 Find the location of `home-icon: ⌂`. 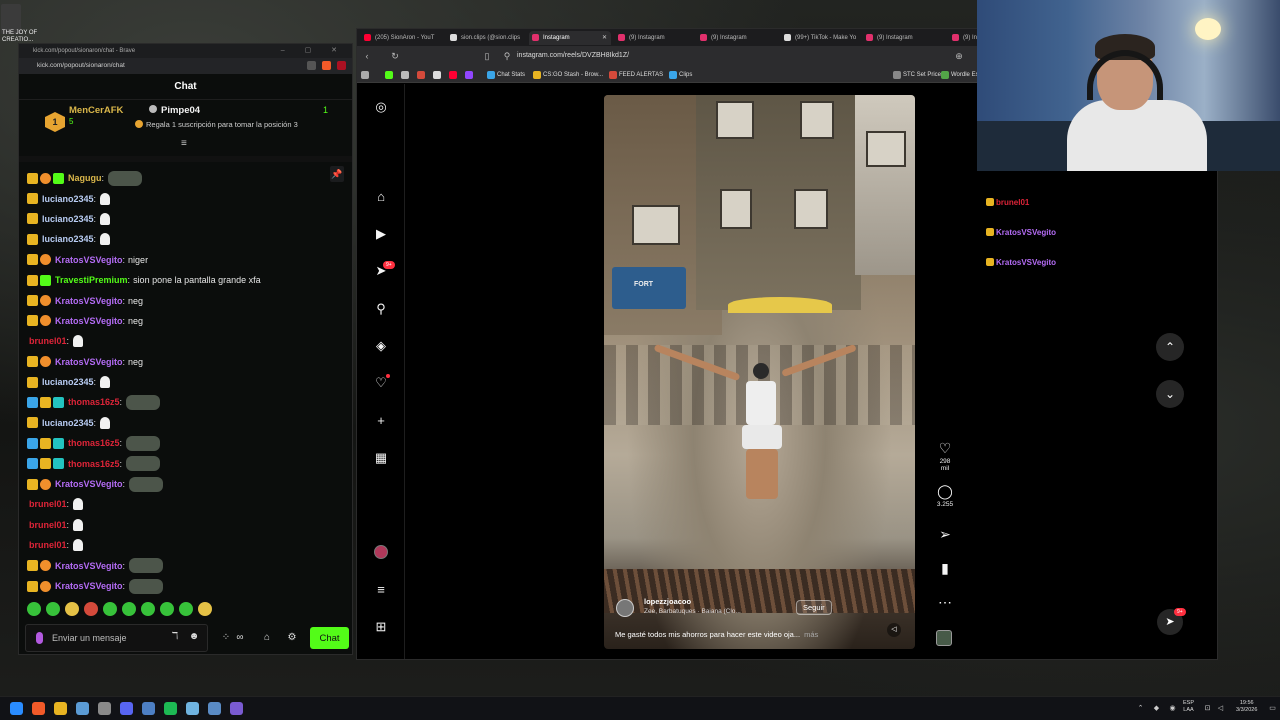

home-icon: ⌂ is located at coordinates (381, 197).